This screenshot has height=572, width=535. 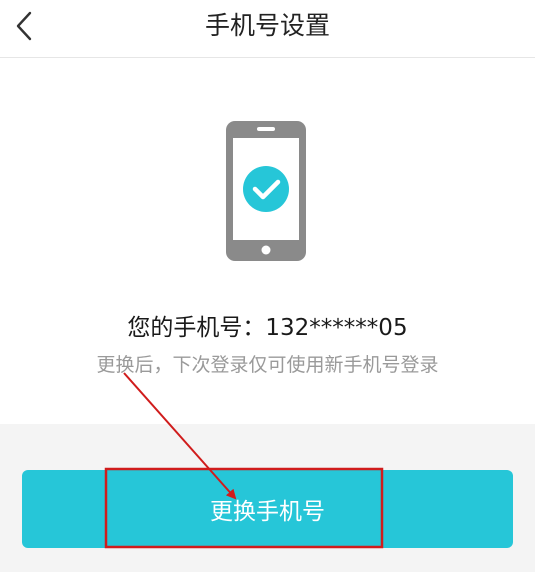 I want to click on header-bar: 手机号设置, so click(x=267, y=29).